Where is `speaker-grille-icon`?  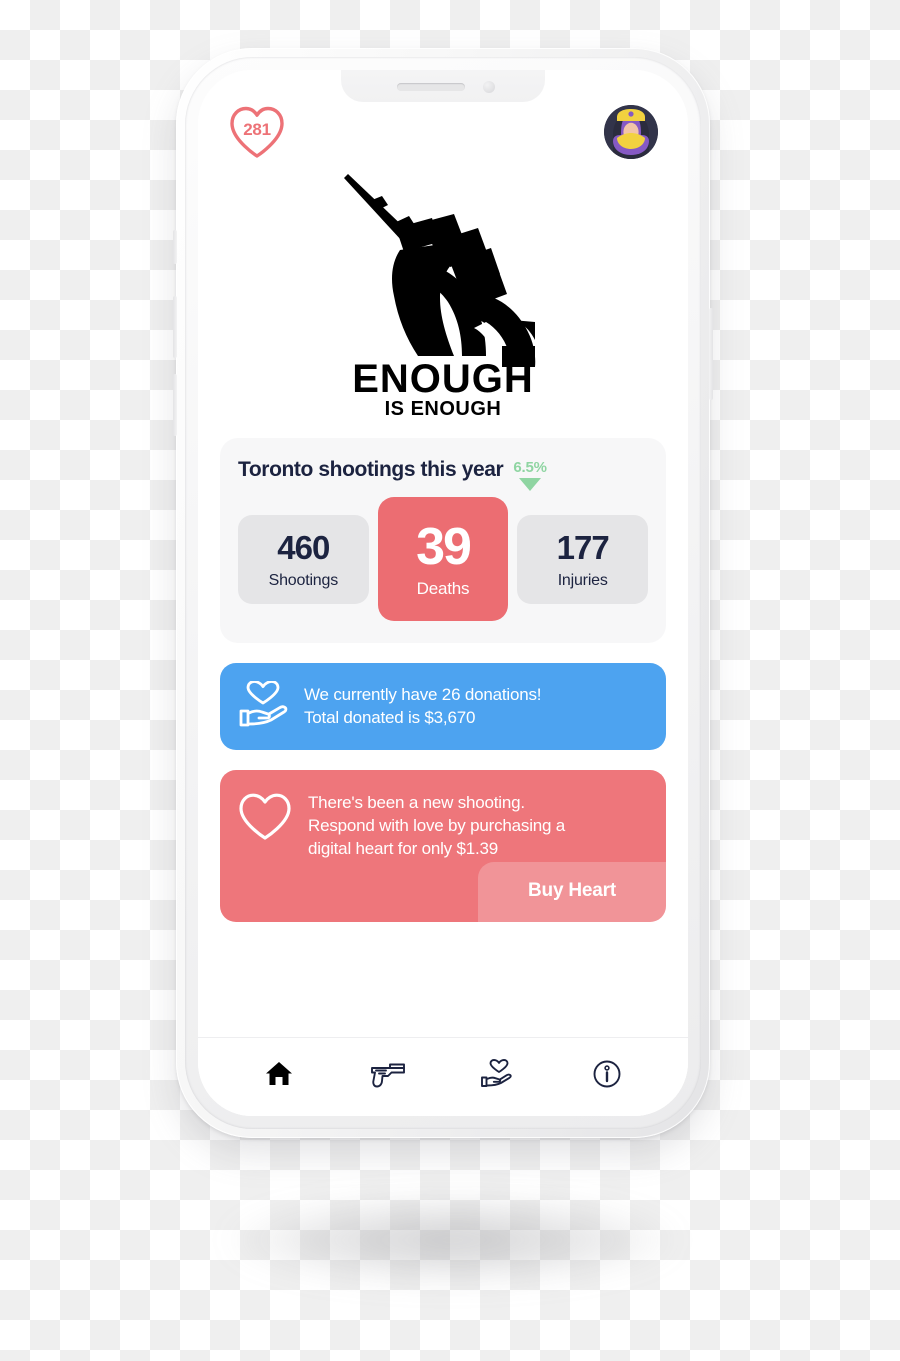 speaker-grille-icon is located at coordinates (431, 87).